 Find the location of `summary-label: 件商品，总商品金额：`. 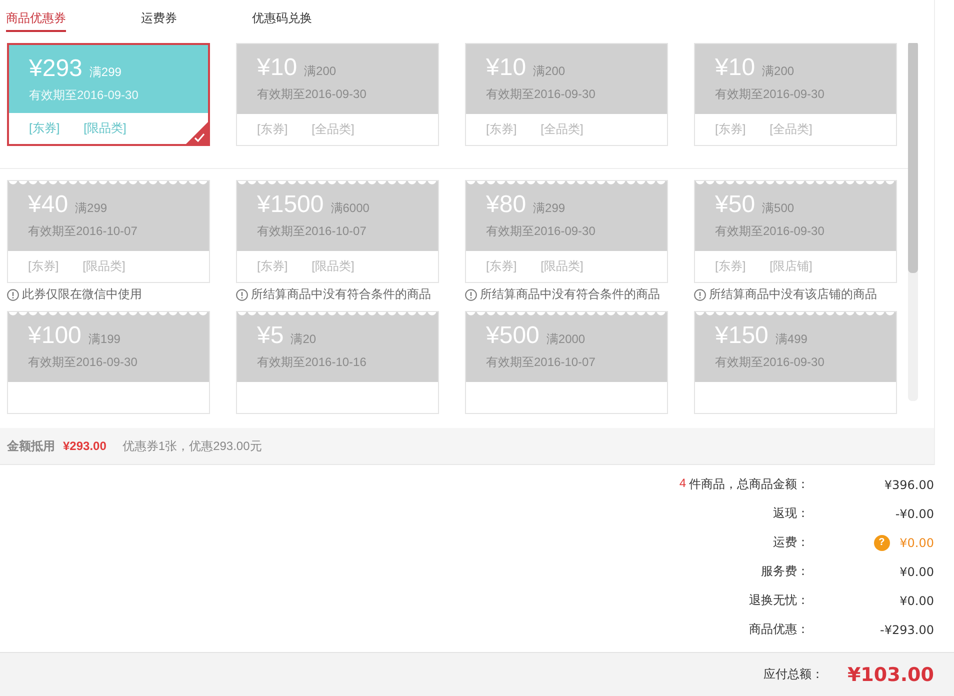

summary-label: 件商品，总商品金额： is located at coordinates (749, 484).